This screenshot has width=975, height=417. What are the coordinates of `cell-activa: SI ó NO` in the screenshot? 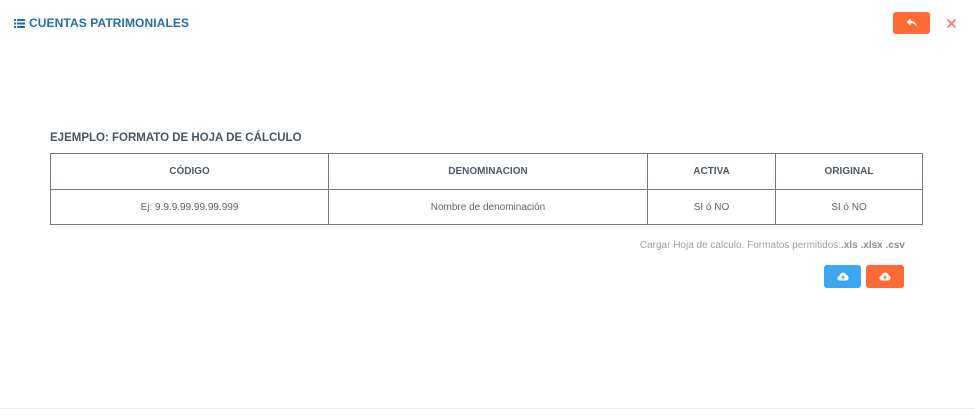 It's located at (711, 207).